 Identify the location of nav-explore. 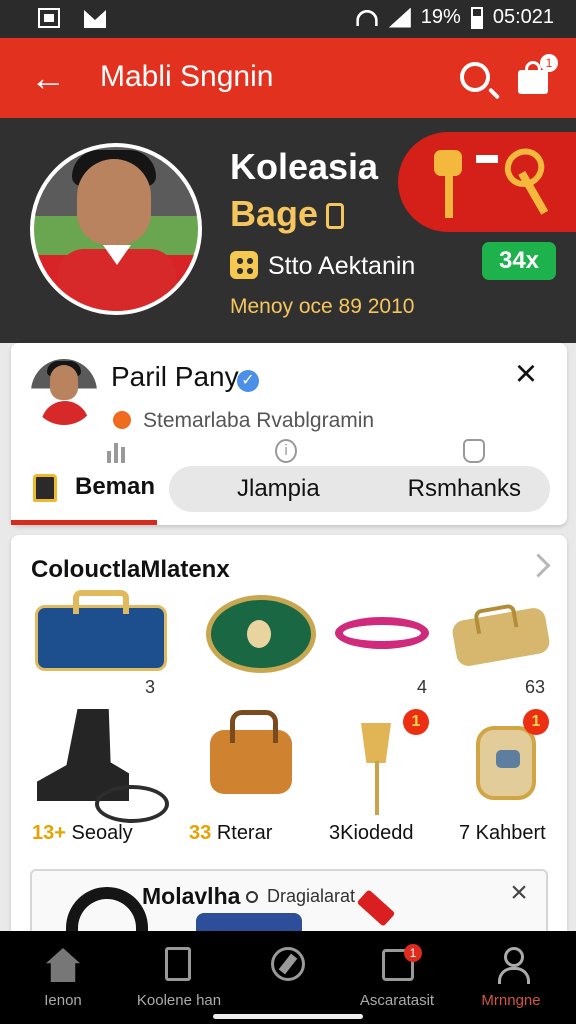
(288, 977).